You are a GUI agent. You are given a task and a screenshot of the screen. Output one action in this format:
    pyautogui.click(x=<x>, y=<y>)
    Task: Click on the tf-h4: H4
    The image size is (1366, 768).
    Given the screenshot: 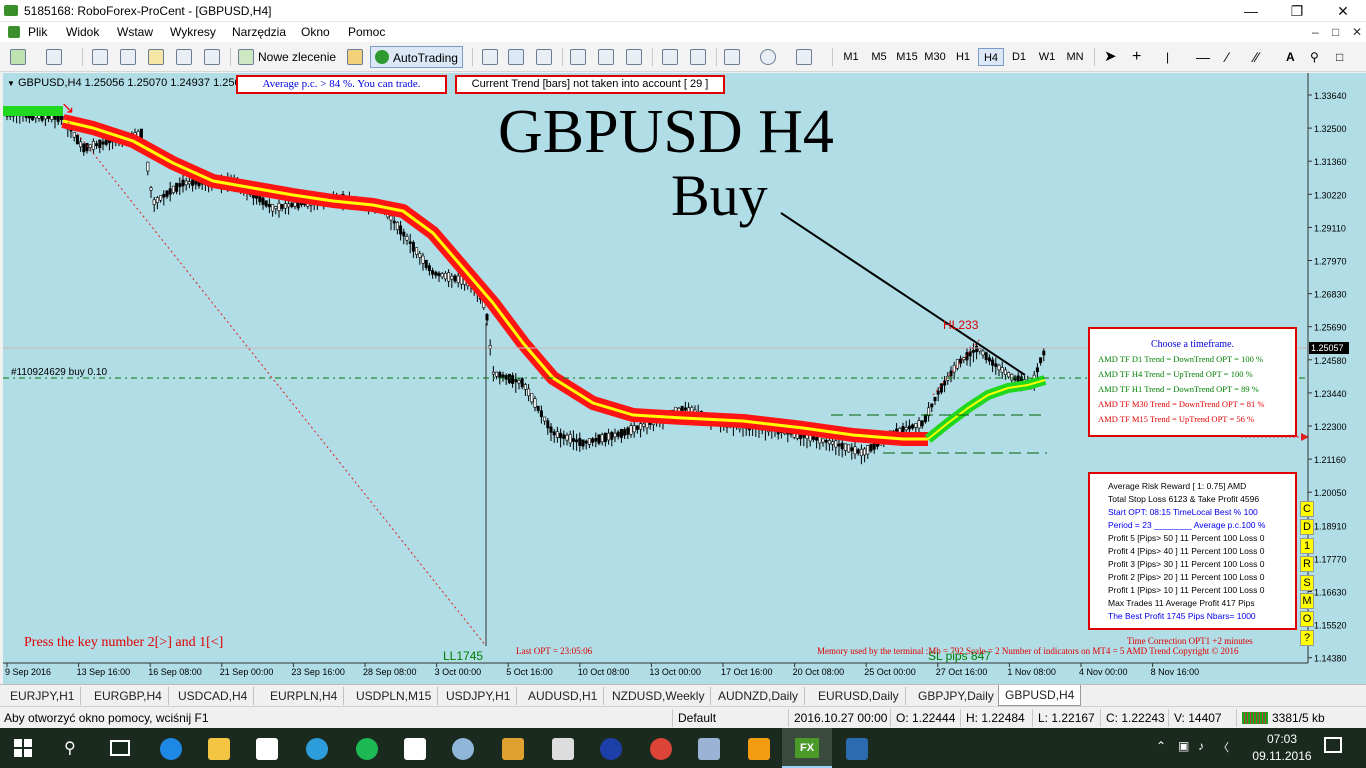 What is the action you would take?
    pyautogui.click(x=991, y=57)
    